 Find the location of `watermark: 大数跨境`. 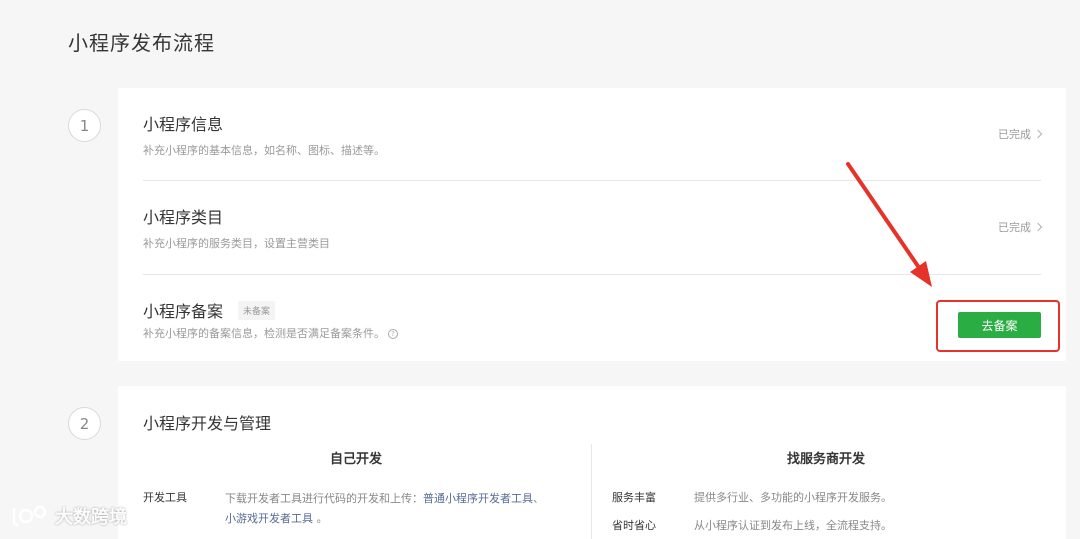

watermark: 大数跨境 is located at coordinates (68, 516).